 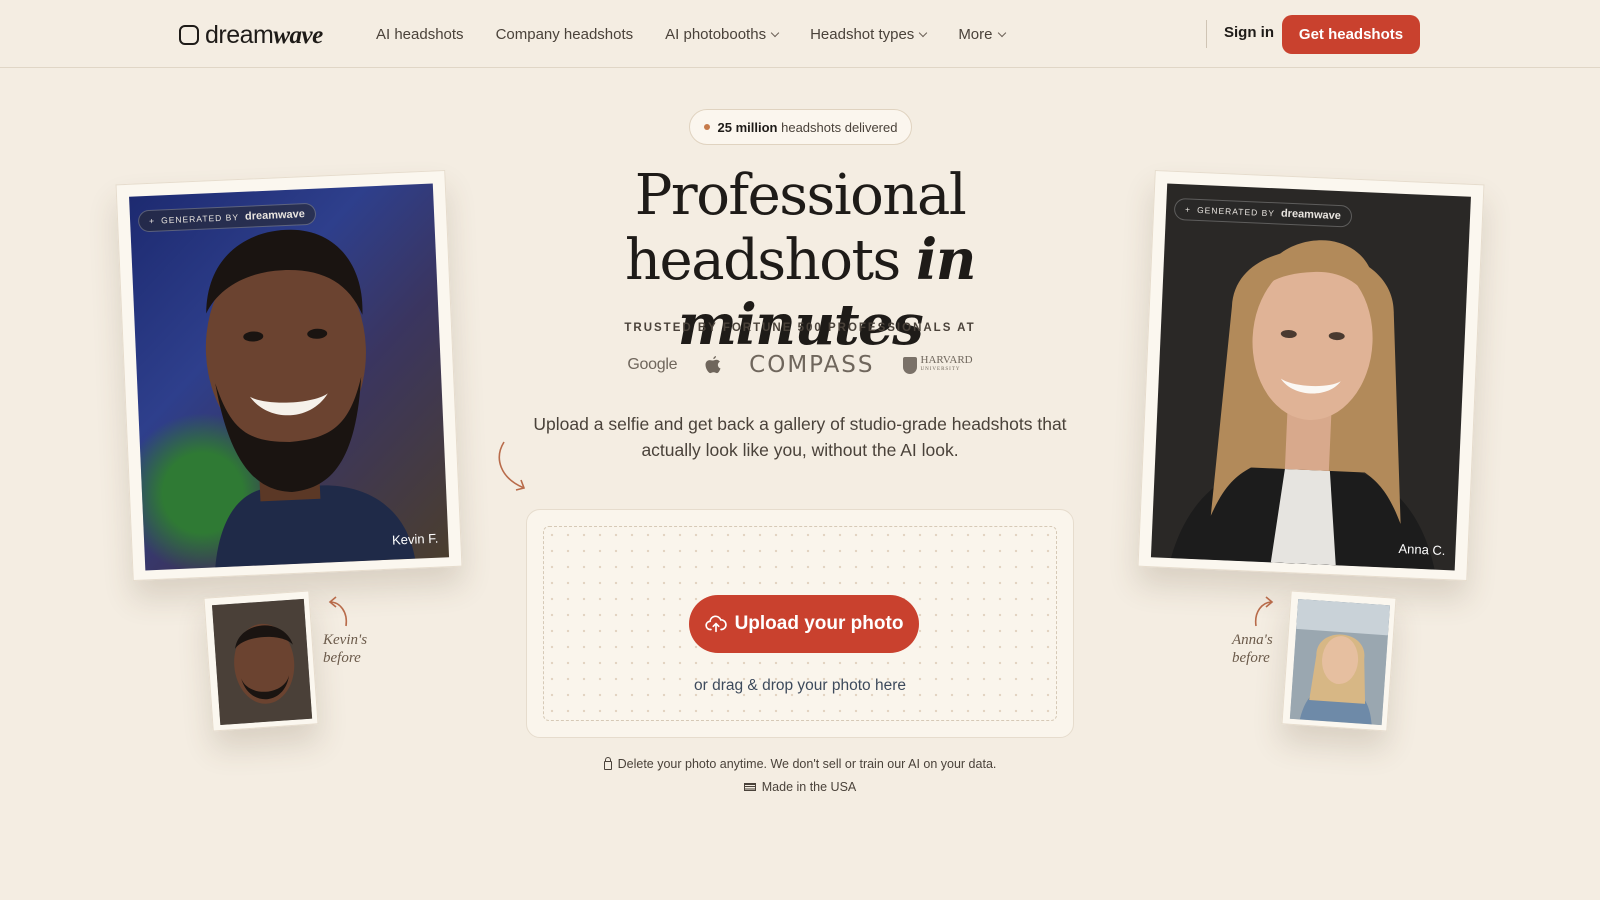 I want to click on anna-headshot-photo: + GENERATED BY dreamwave Anna C., so click(x=1310, y=377).